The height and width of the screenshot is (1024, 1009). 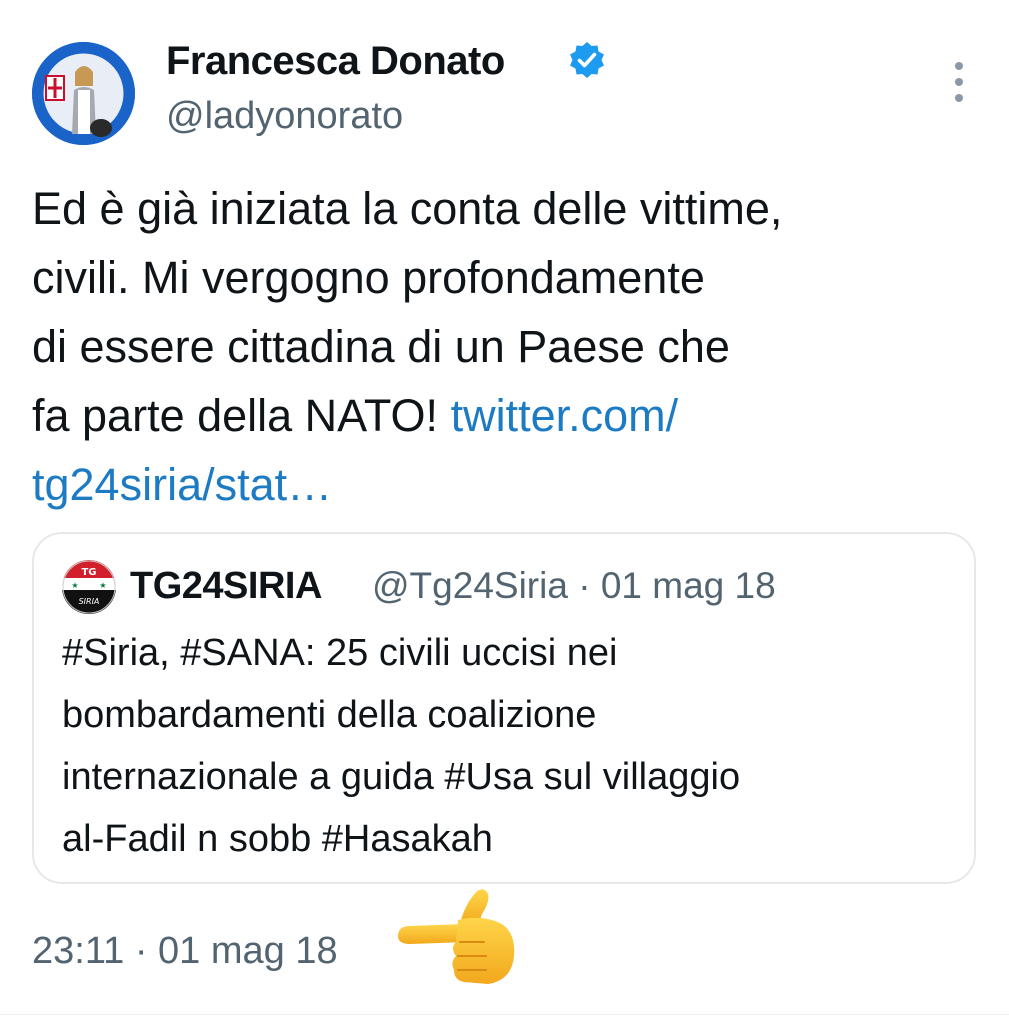 What do you see at coordinates (340, 653) in the screenshot?
I see `quoted-text-line: #Siria, #SANA: 25 civili uccisi nei` at bounding box center [340, 653].